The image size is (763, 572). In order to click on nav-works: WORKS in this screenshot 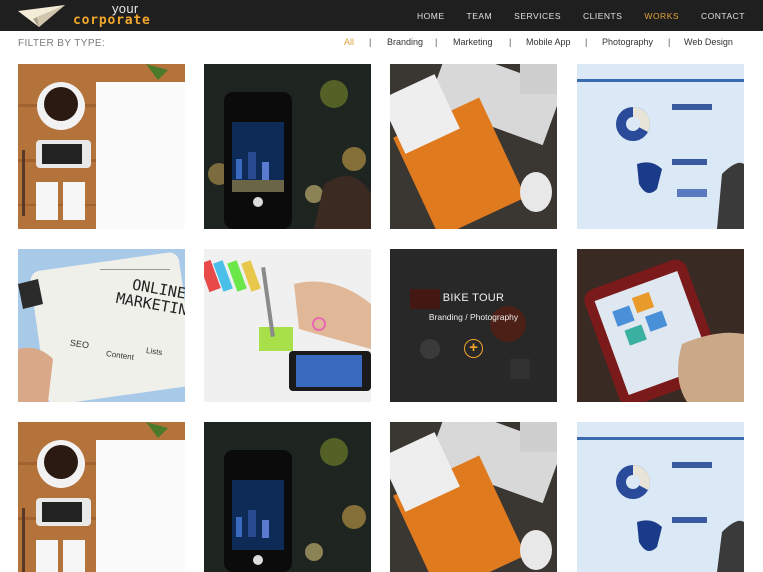, I will do `click(661, 16)`.